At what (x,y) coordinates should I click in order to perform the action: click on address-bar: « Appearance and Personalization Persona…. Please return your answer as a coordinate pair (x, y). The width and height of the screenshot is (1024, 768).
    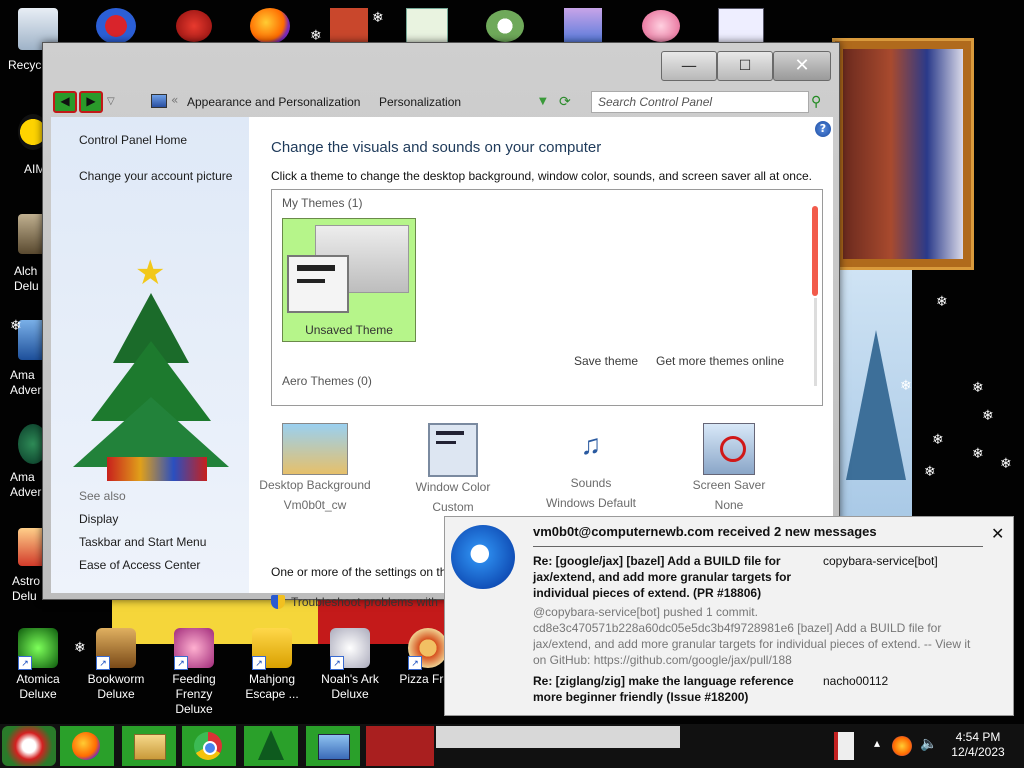
    Looking at the image, I should click on (350, 102).